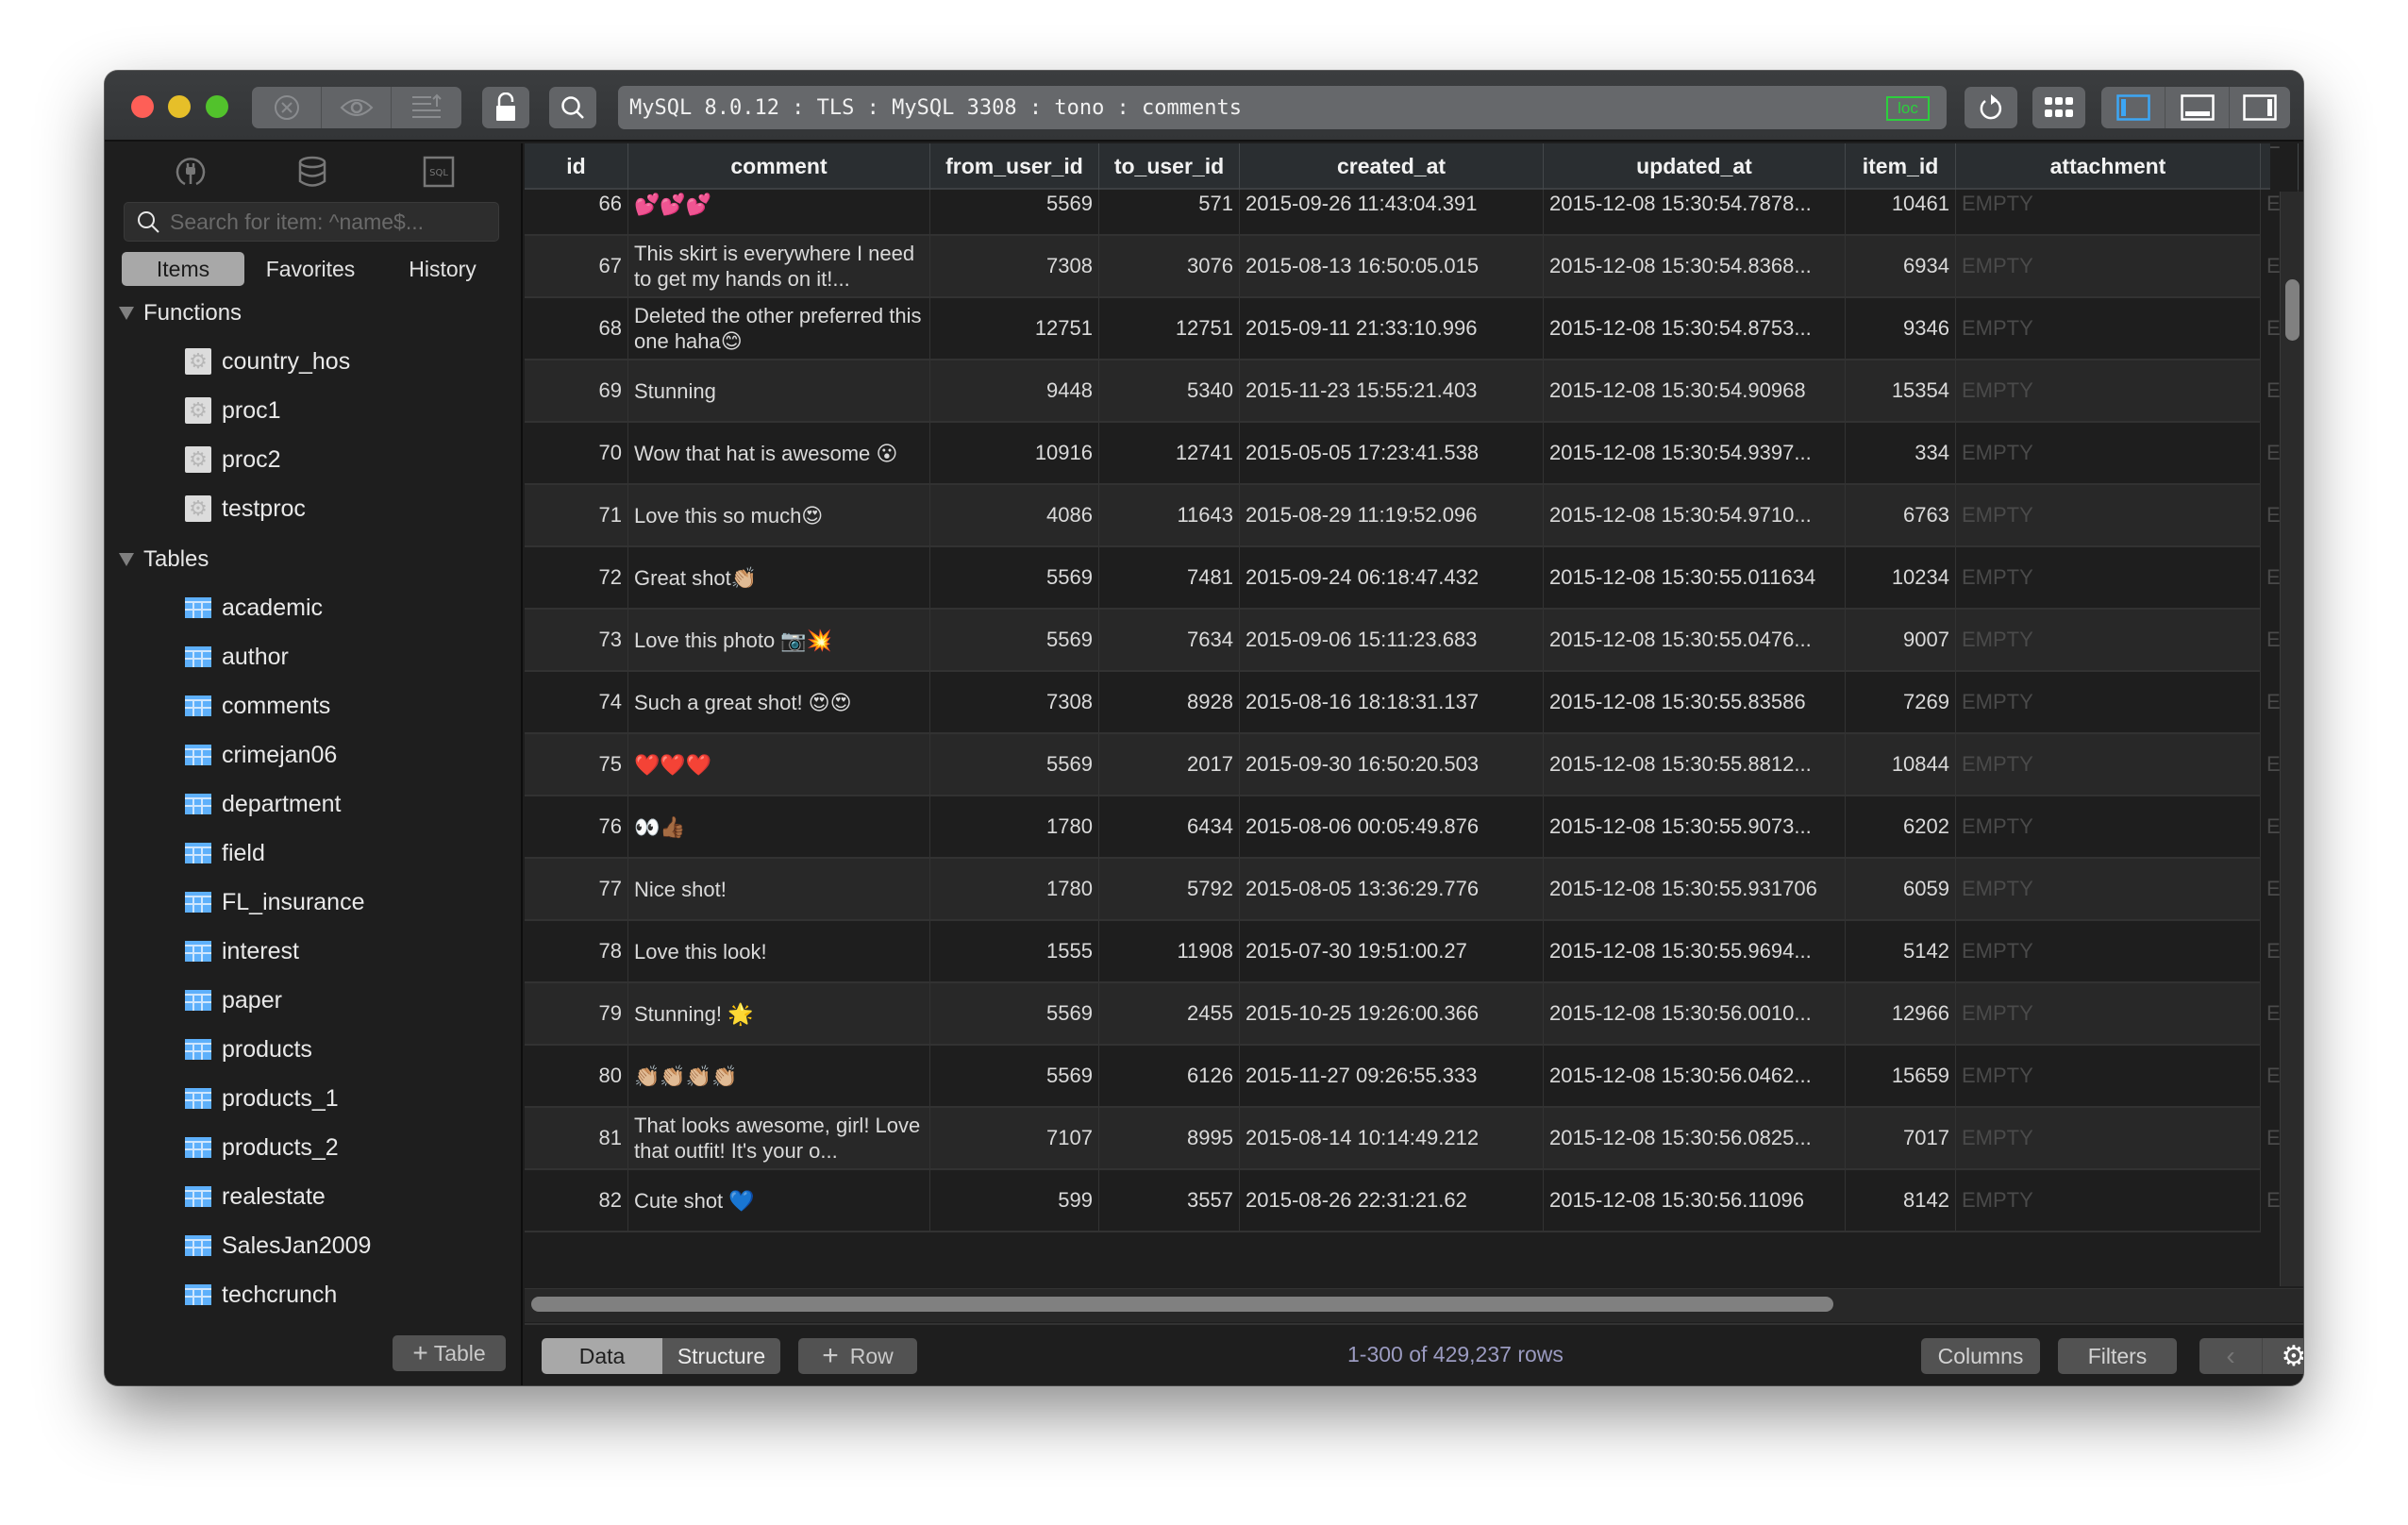 This screenshot has height=1525, width=2408. I want to click on column-header-item-id: item_id, so click(1901, 167).